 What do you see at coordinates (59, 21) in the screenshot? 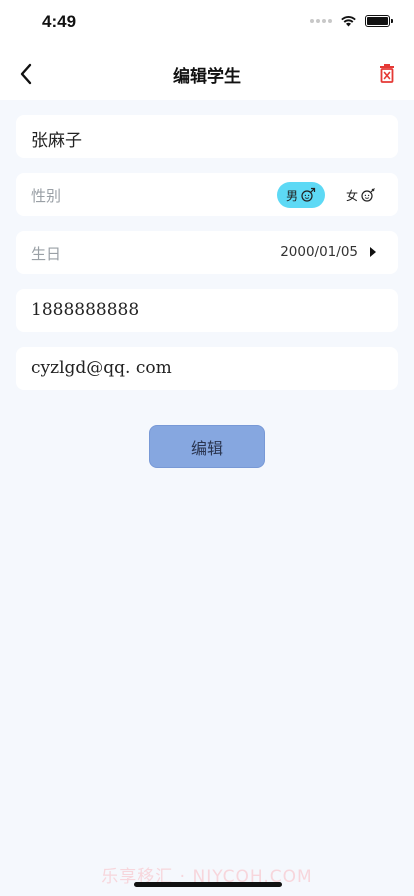
I see `status-time: 4:49` at bounding box center [59, 21].